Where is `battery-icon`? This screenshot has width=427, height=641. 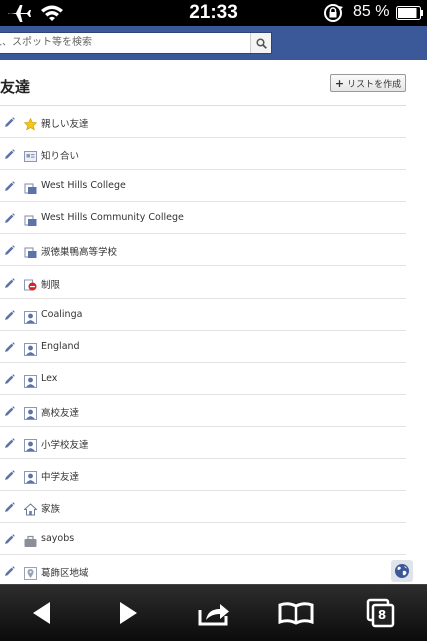
battery-icon is located at coordinates (409, 13).